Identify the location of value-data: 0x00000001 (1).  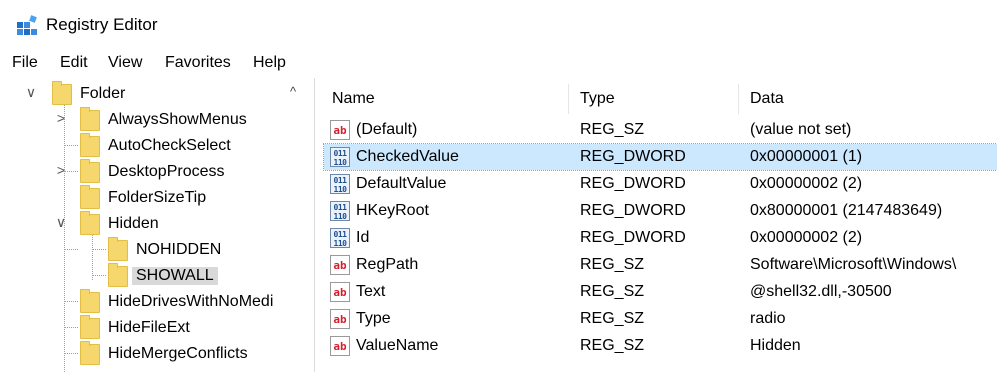
(806, 156).